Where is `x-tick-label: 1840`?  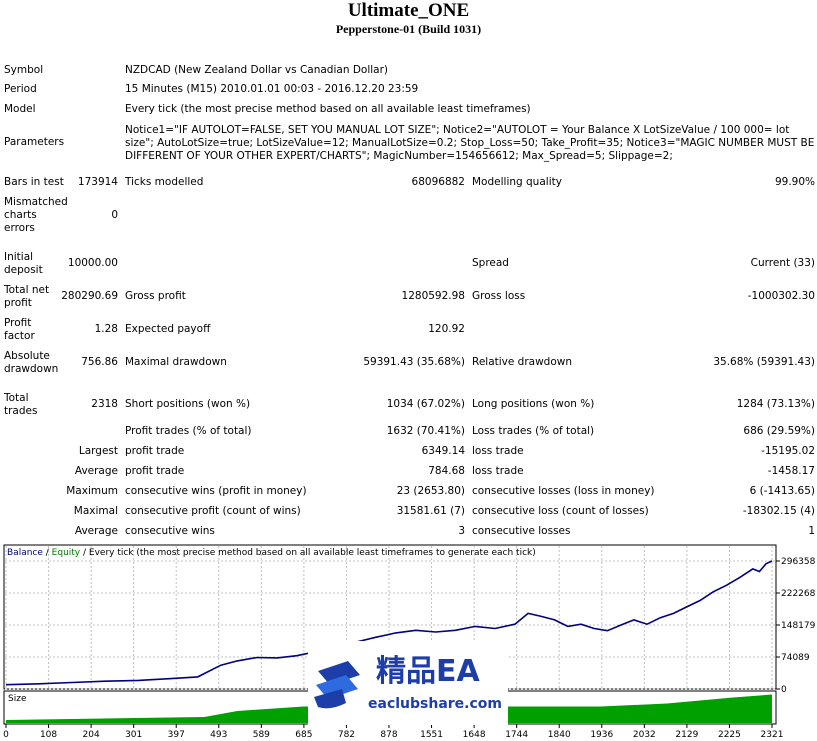 x-tick-label: 1840 is located at coordinates (559, 735).